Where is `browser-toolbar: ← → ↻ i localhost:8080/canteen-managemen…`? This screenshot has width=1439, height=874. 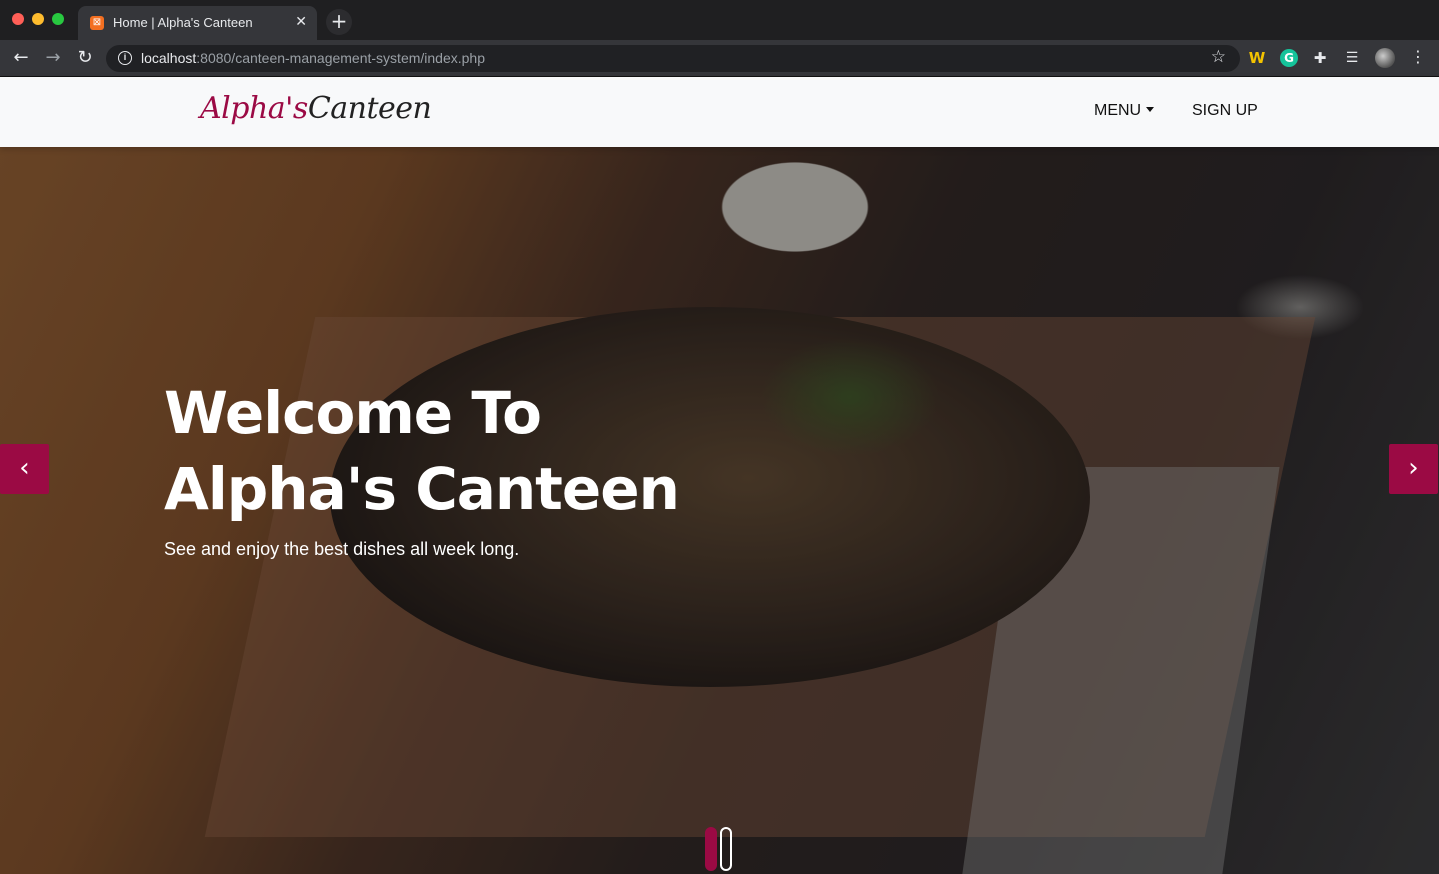
browser-toolbar: ← → ↻ i localhost:8080/canteen-managemen… is located at coordinates (719, 58).